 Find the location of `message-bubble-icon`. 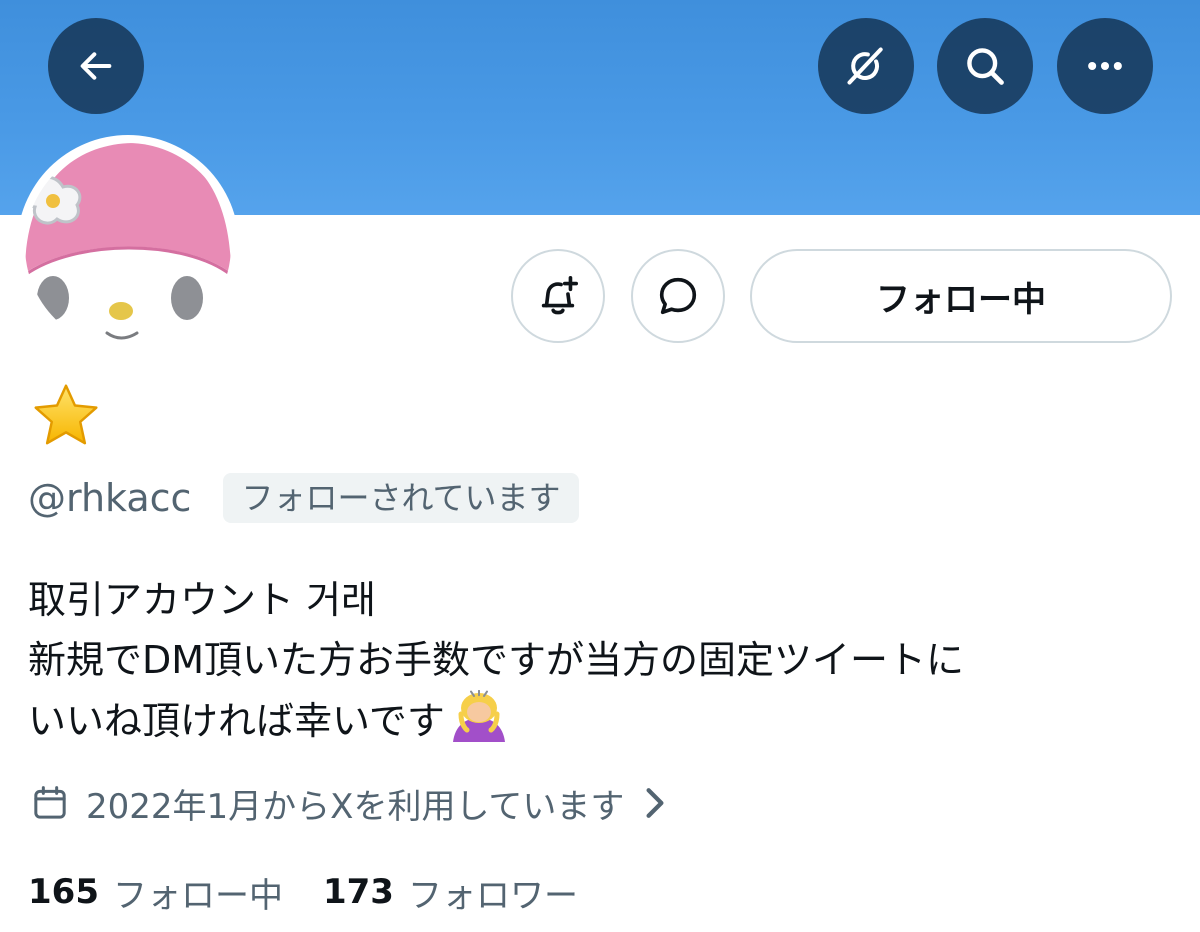

message-bubble-icon is located at coordinates (678, 296).